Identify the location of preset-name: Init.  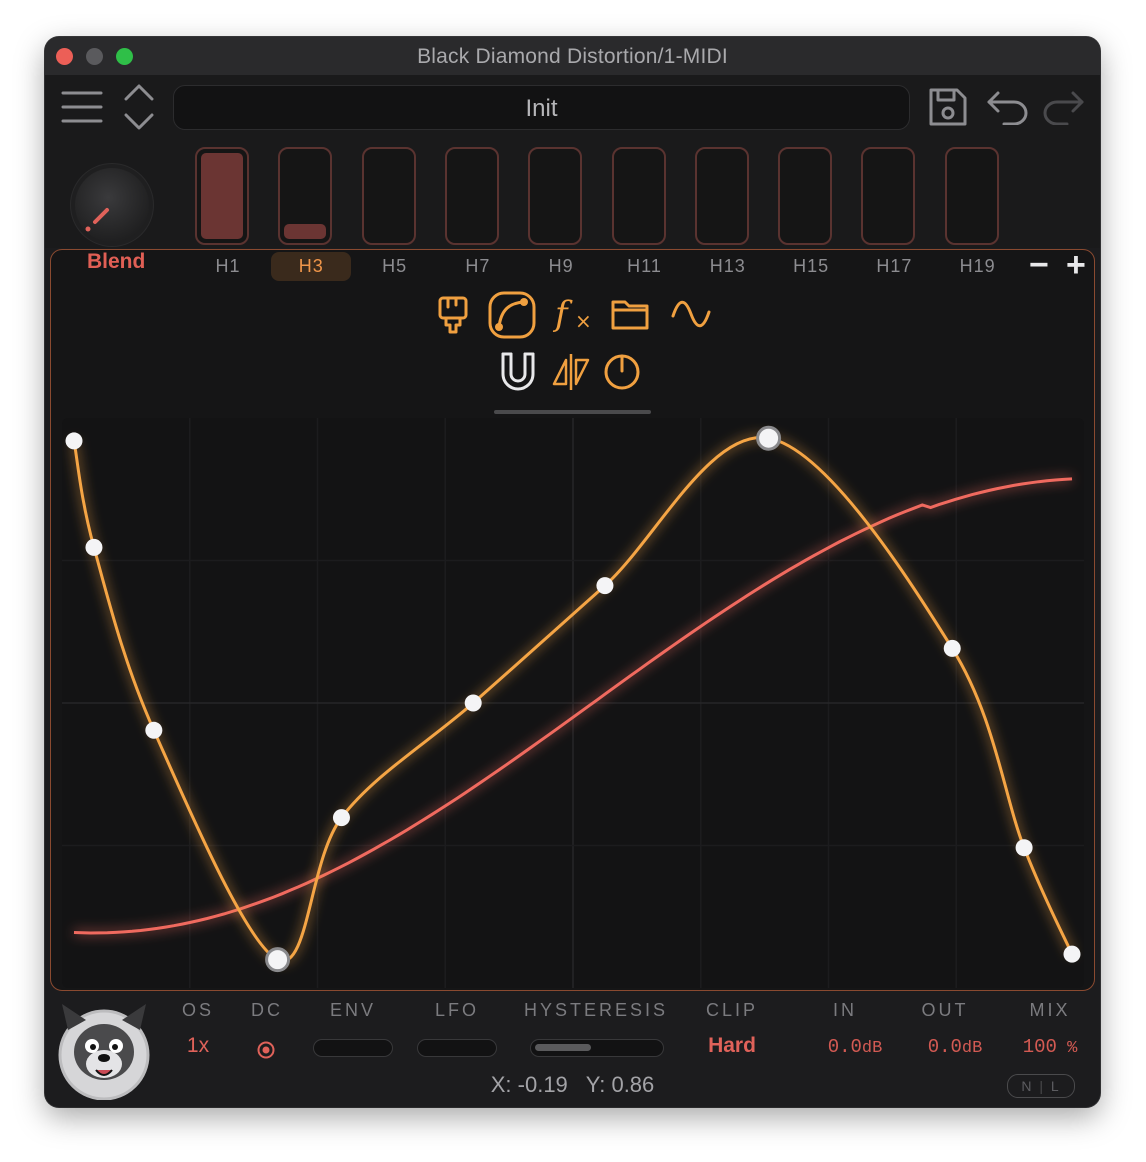
(541, 108).